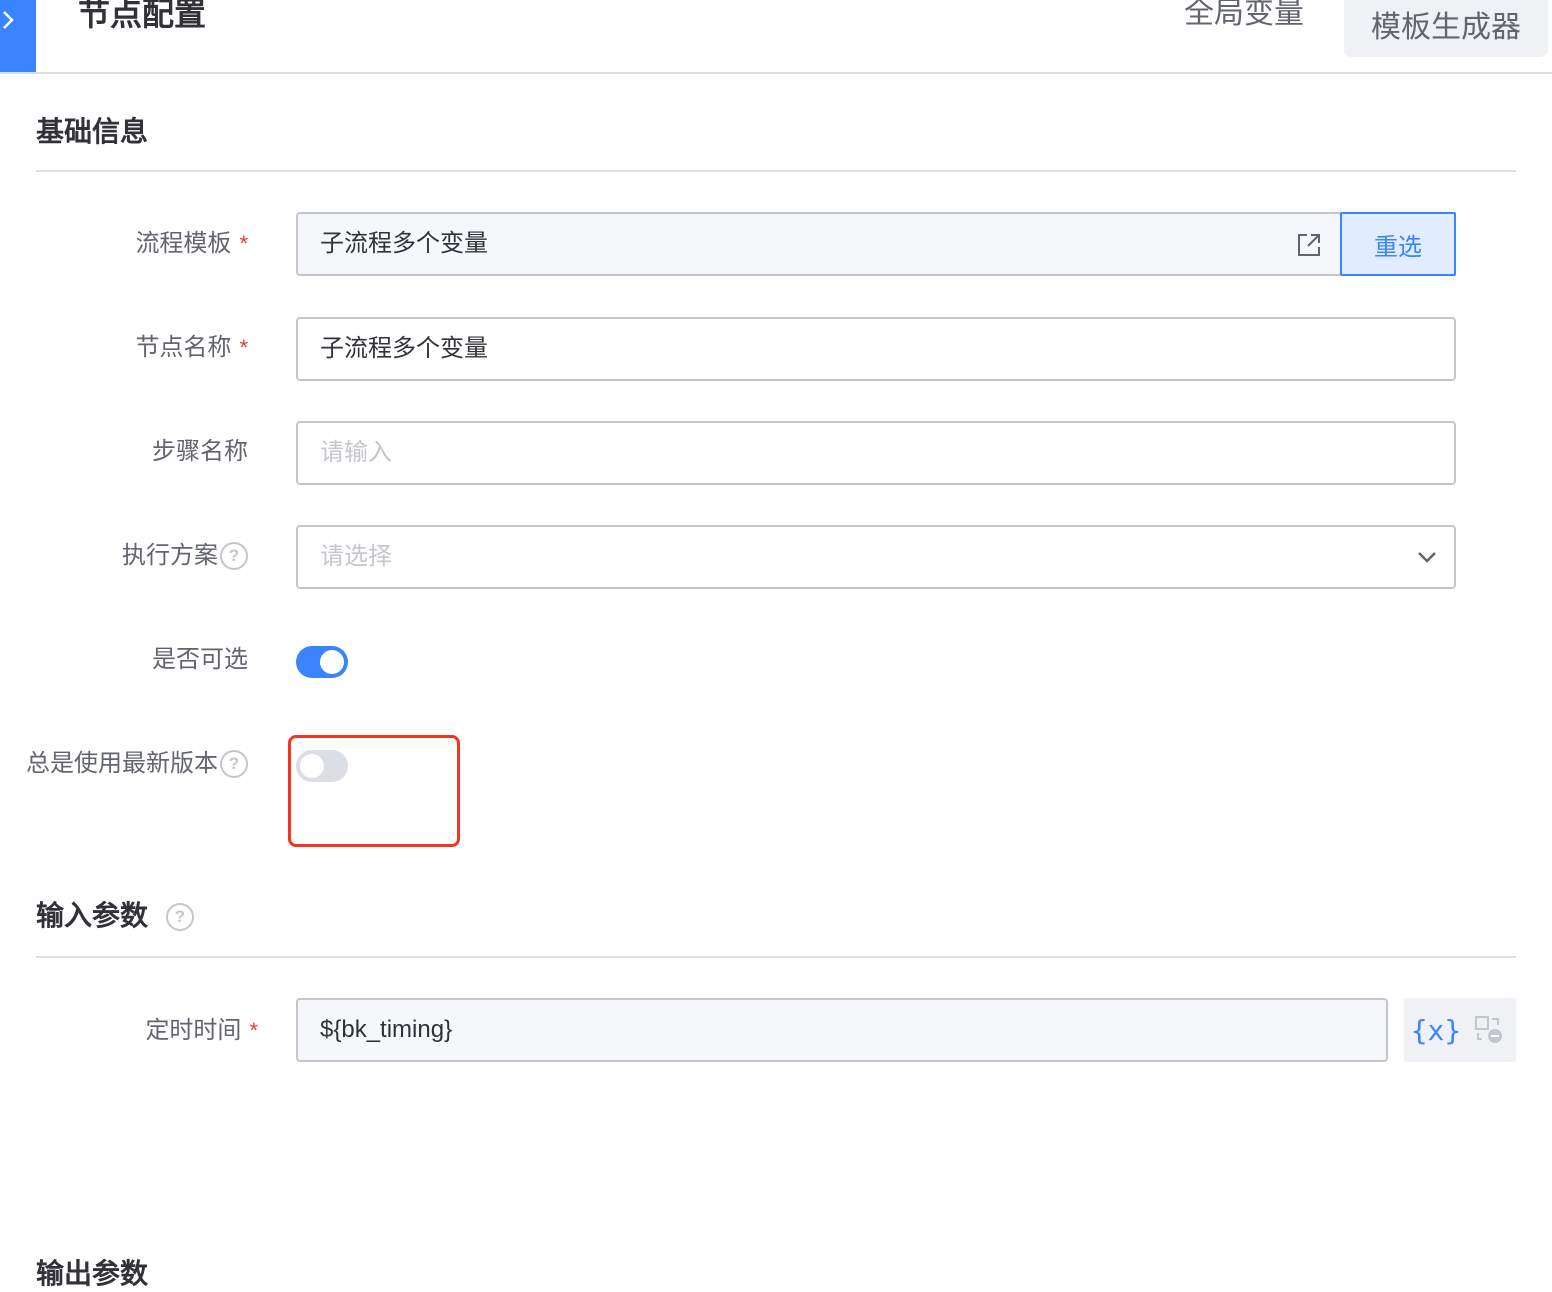  I want to click on unhook-variable-icon, so click(1488, 1029).